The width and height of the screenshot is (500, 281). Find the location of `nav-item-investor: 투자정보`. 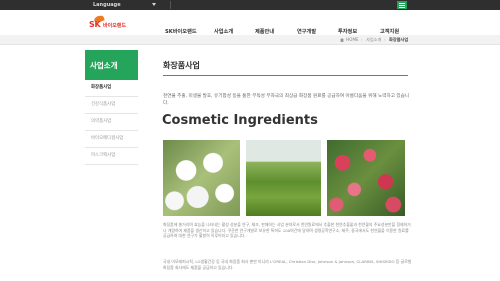

nav-item-investor: 투자정보 is located at coordinates (347, 31).